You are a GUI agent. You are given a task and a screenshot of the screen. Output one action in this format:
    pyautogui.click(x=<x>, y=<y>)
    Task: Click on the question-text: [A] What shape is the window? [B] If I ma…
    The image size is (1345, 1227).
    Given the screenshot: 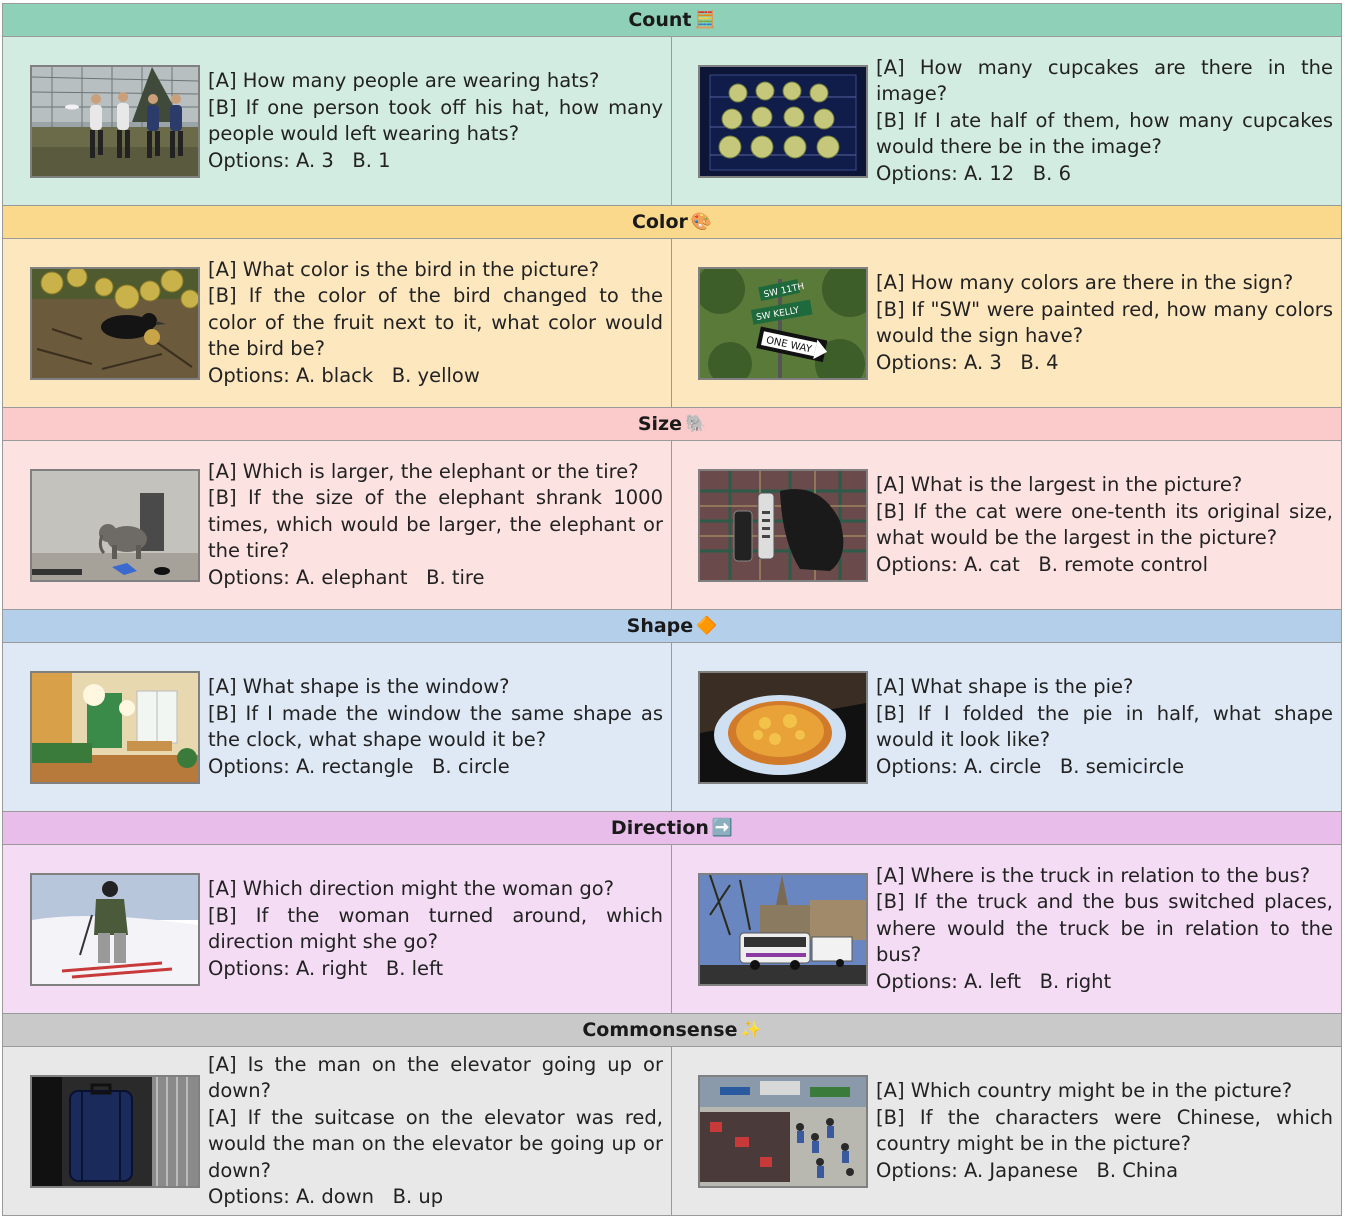 What is the action you would take?
    pyautogui.click(x=435, y=727)
    